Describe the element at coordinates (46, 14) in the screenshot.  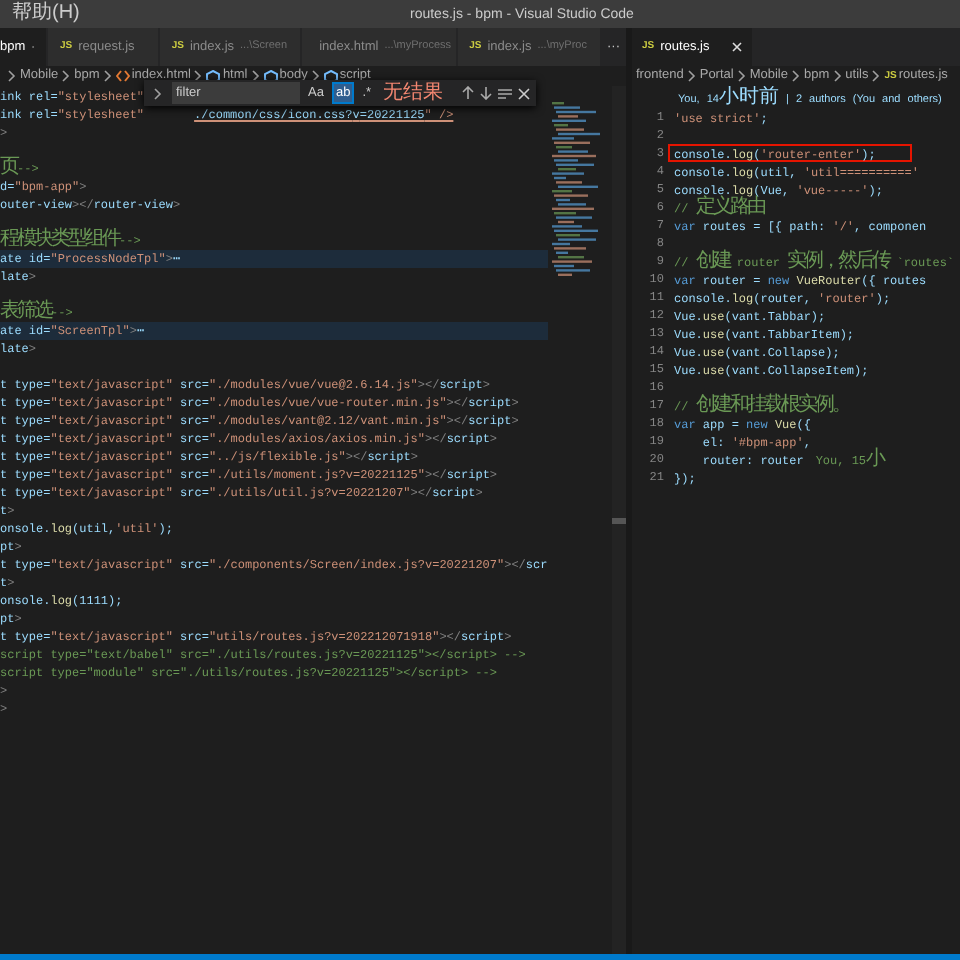
I see `menu-item: 帮助(H)` at that location.